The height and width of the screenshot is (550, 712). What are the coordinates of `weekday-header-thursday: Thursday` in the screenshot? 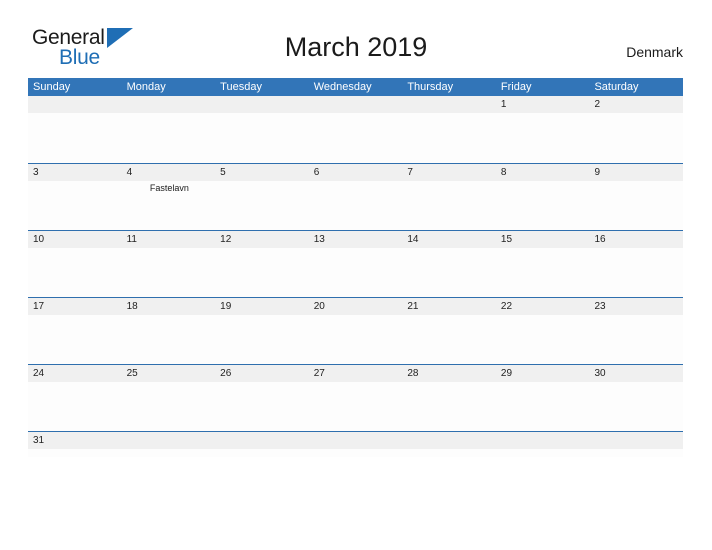 It's located at (430, 87).